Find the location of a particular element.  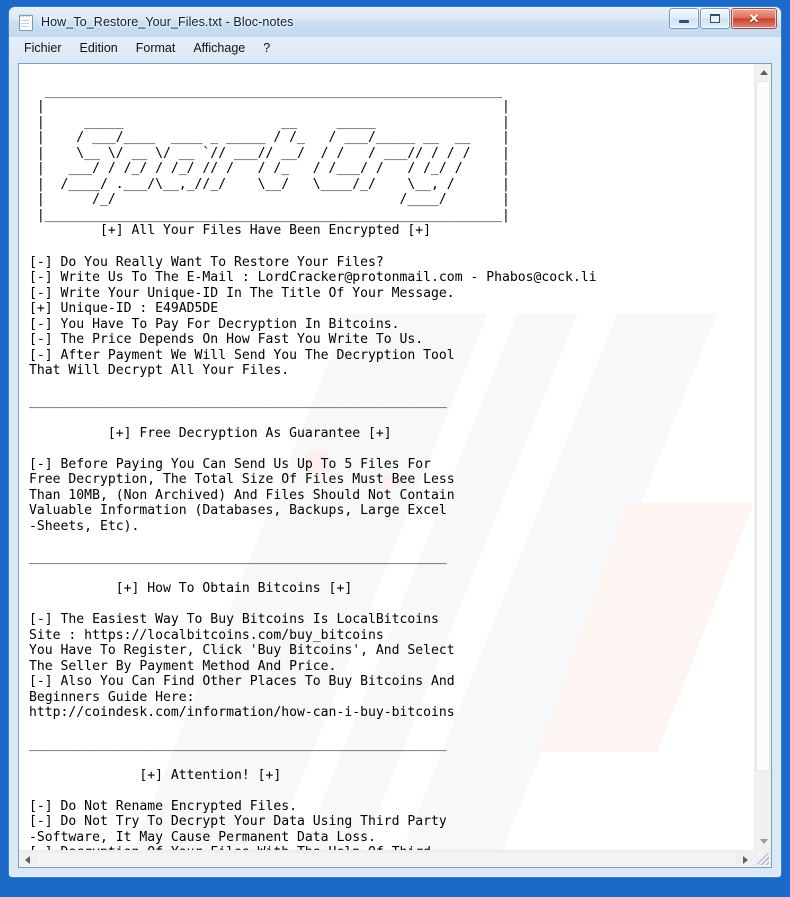

scroll-left-icon is located at coordinates (27, 859).